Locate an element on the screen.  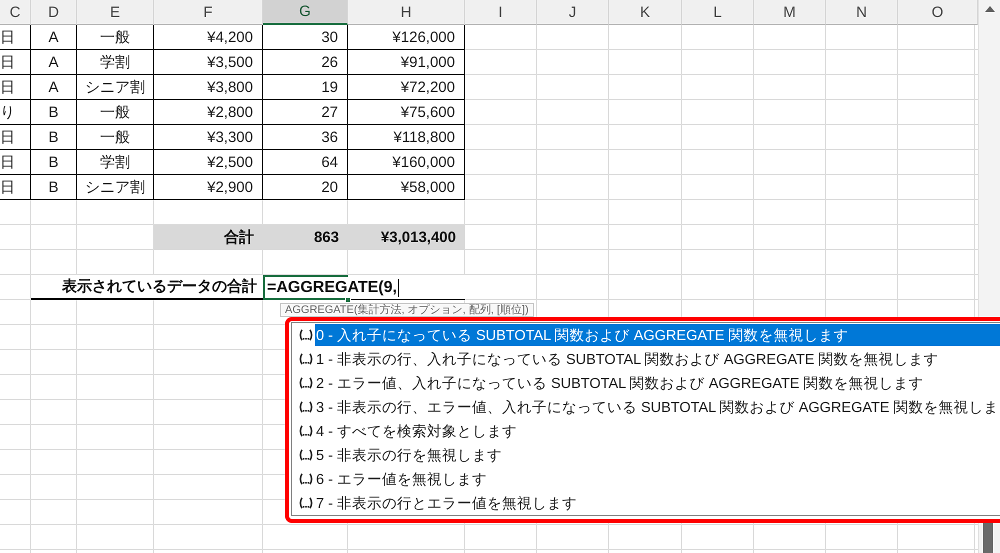
column-header: K is located at coordinates (645, 12).